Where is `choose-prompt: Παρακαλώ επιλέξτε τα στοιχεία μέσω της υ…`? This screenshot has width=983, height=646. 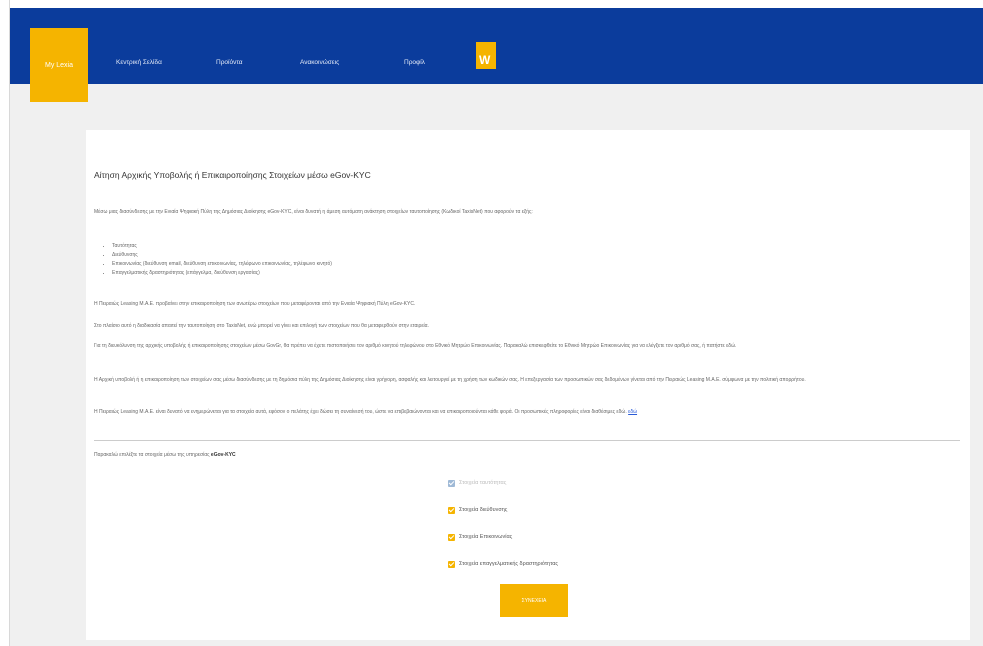 choose-prompt: Παρακαλώ επιλέξτε τα στοιχεία μέσω της υ… is located at coordinates (165, 455).